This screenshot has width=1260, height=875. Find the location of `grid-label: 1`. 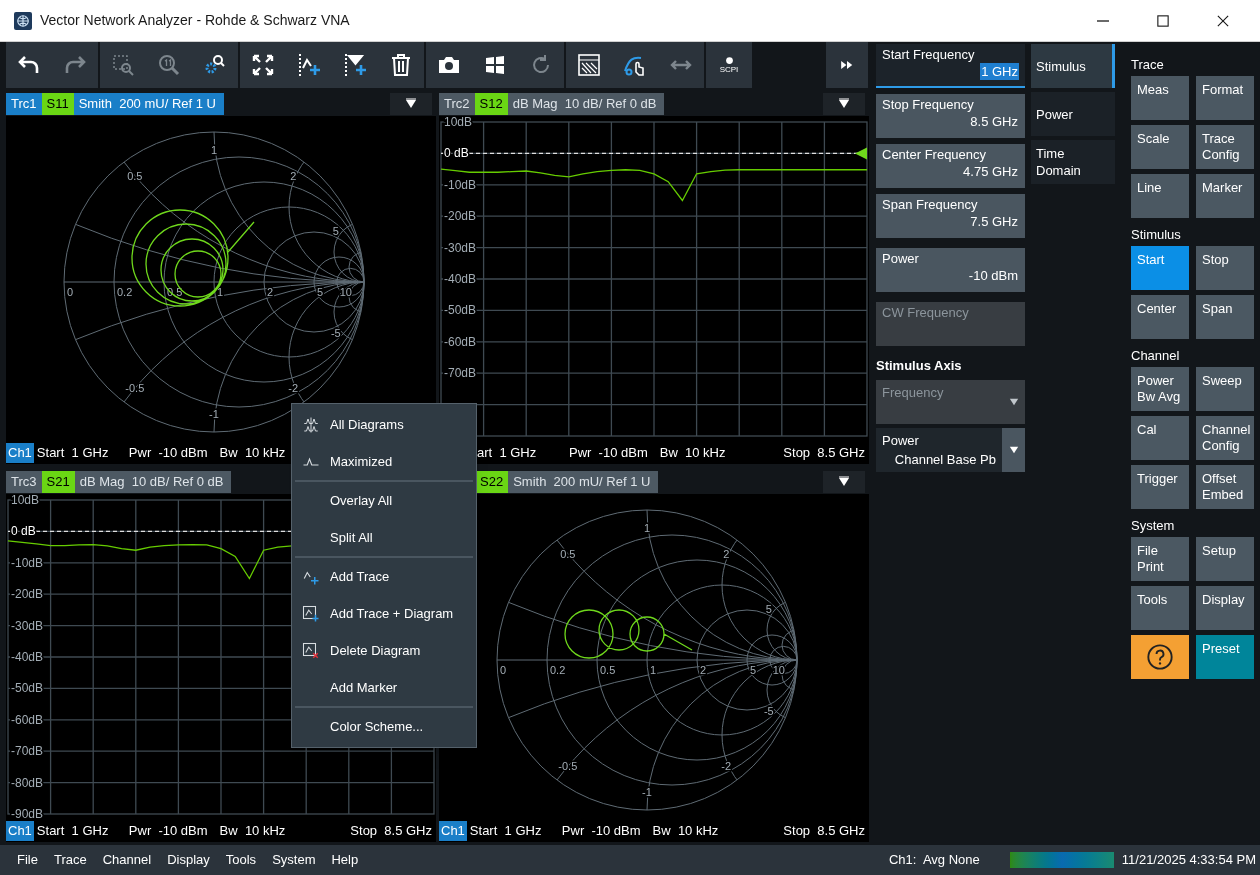

grid-label: 1 is located at coordinates (647, 528).